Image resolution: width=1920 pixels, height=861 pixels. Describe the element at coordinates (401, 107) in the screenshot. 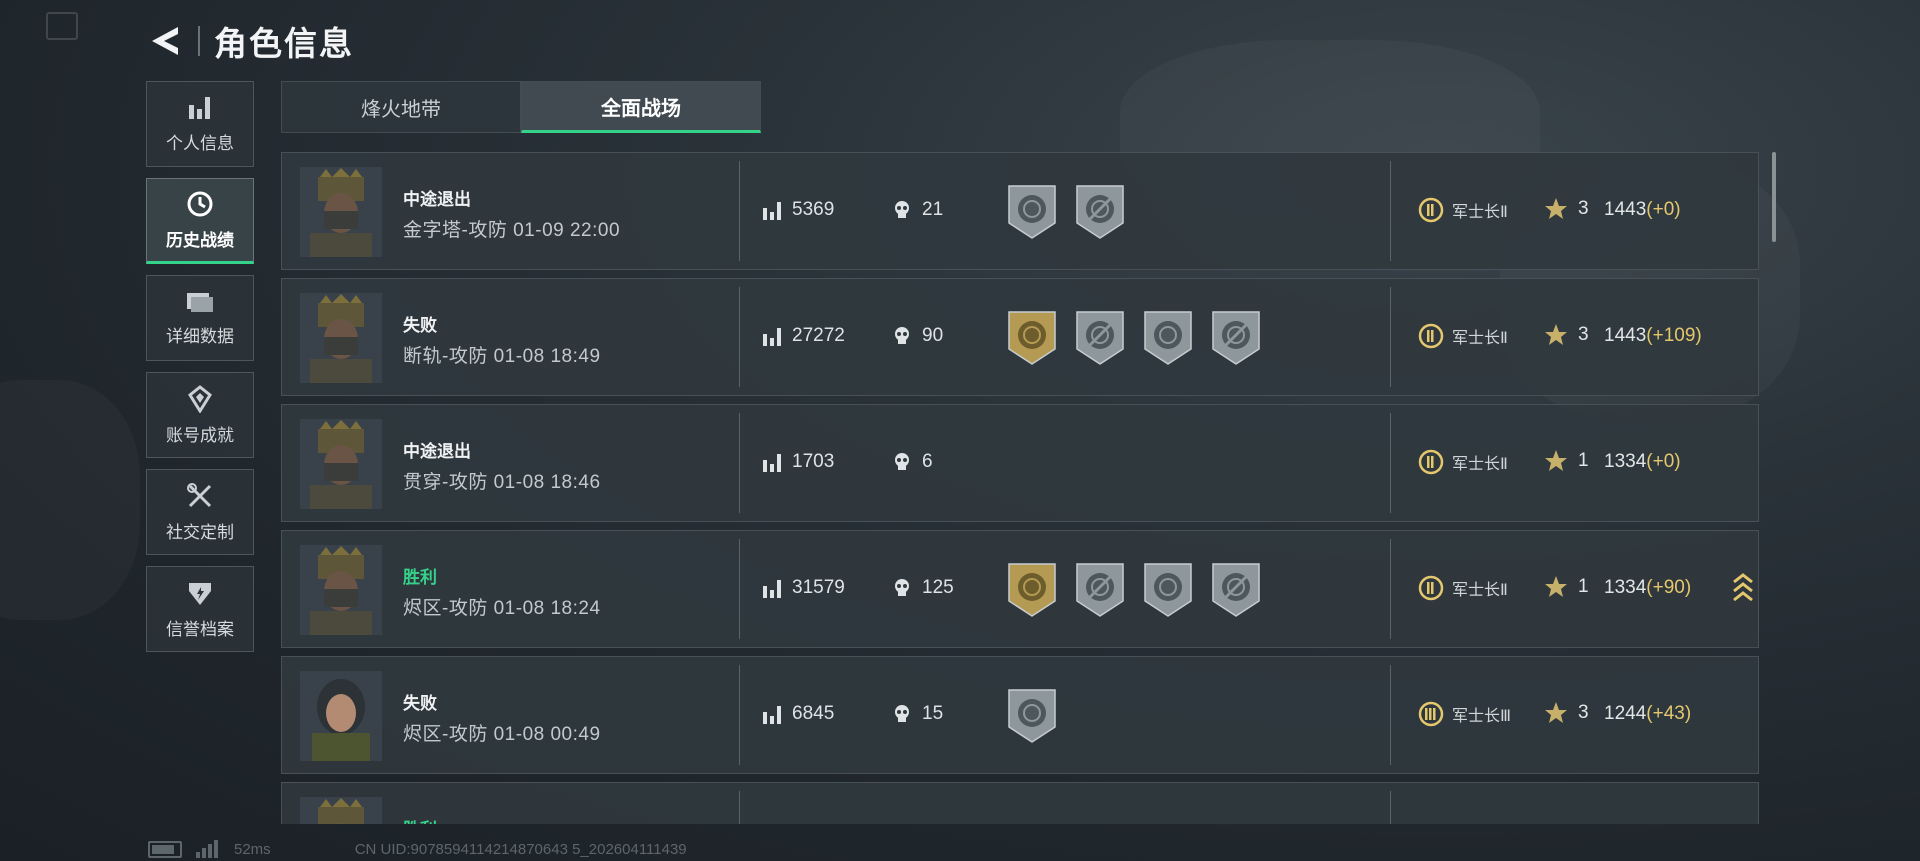

I see `tab-hazard-zone: 烽火地带` at that location.